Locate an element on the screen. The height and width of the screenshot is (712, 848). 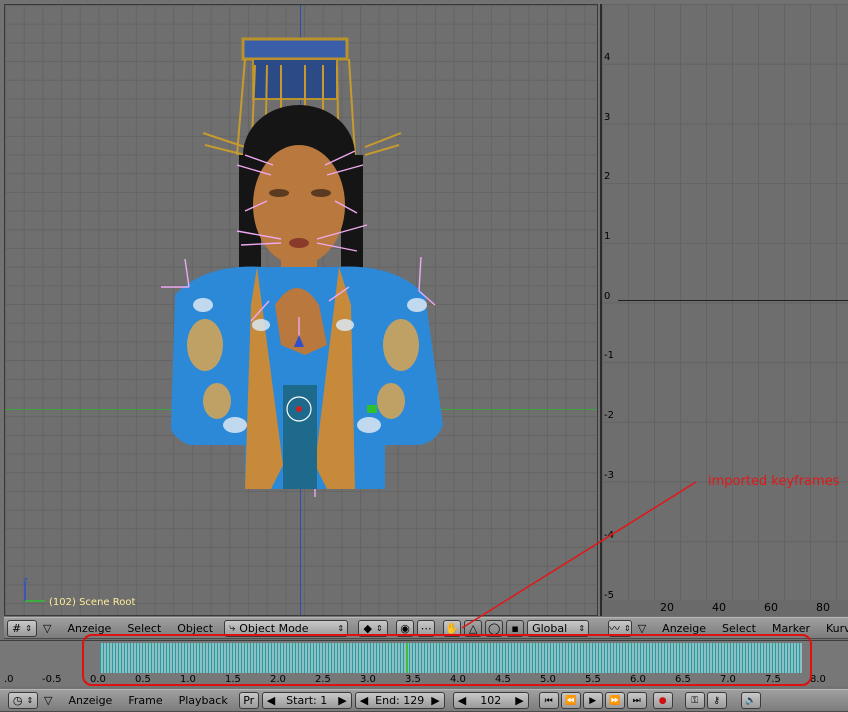
scene-label: (102) Scene Root is located at coordinates (92, 602).